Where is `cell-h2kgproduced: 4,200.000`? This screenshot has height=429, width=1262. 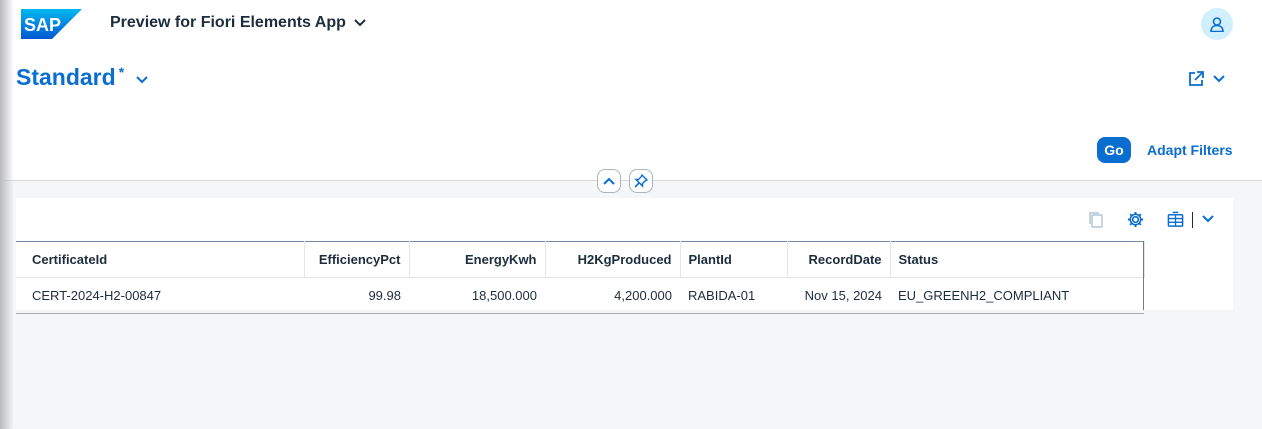 cell-h2kgproduced: 4,200.000 is located at coordinates (612, 295).